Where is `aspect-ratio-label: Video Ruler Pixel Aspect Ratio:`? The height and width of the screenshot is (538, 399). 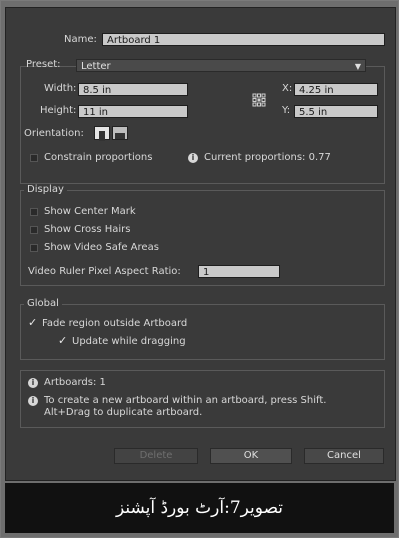
aspect-ratio-label: Video Ruler Pixel Aspect Ratio: is located at coordinates (104, 271).